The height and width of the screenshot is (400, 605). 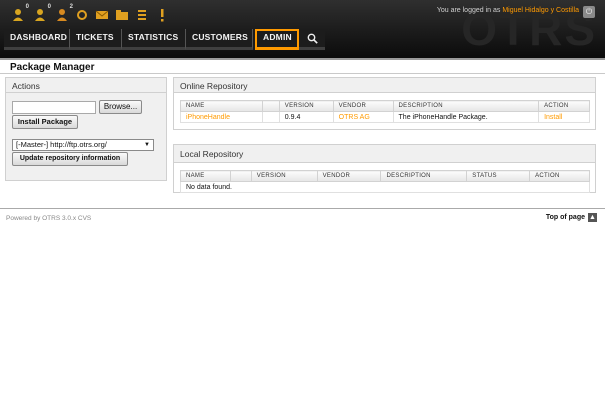 I want to click on online-repository-heading: Online Repository, so click(x=384, y=85).